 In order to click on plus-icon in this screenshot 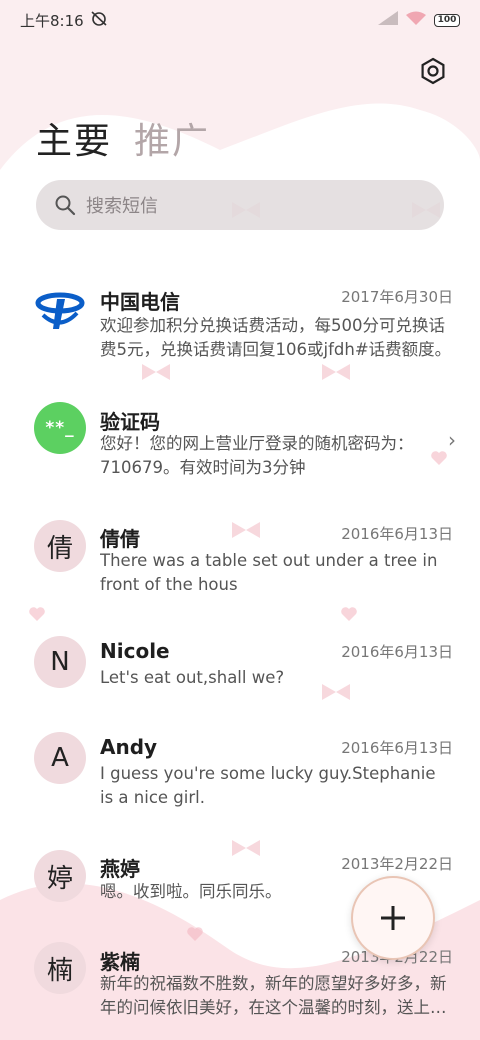, I will do `click(393, 918)`.